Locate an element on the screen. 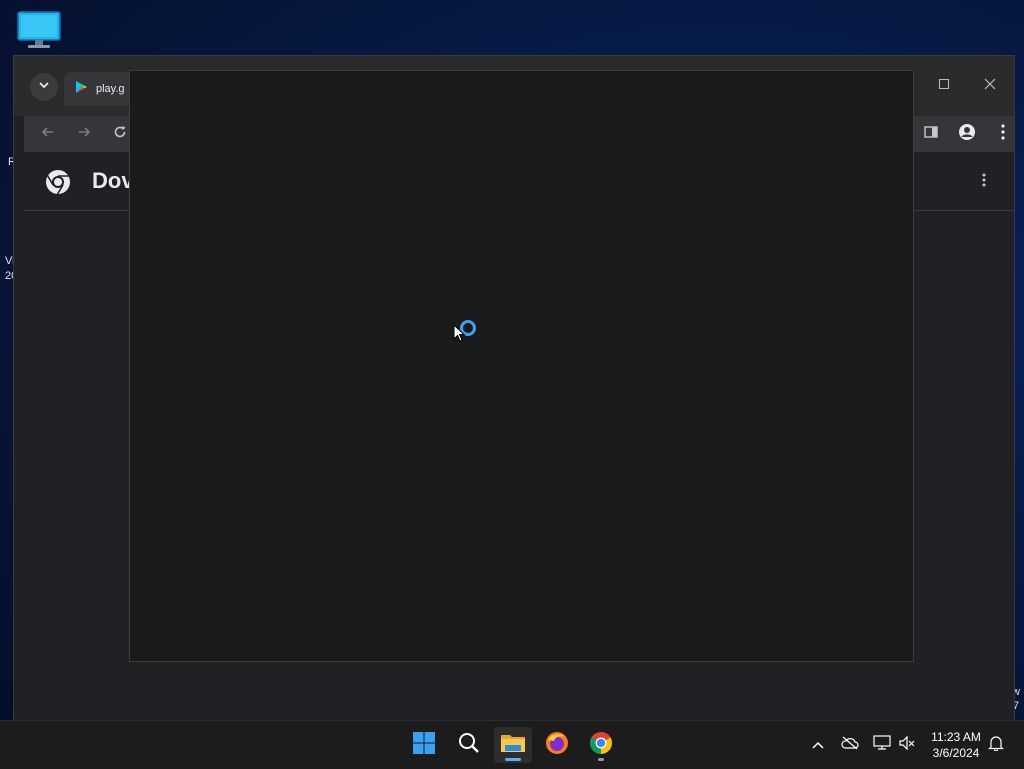 The height and width of the screenshot is (769, 1024). tab-search-button is located at coordinates (44, 87).